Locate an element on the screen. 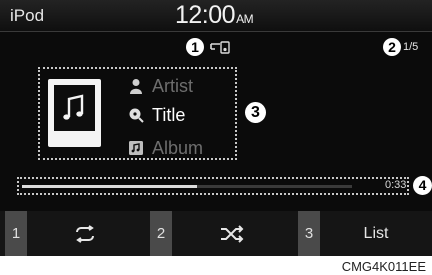 Image resolution: width=432 pixels, height=275 pixels. list-button: List is located at coordinates (376, 233).